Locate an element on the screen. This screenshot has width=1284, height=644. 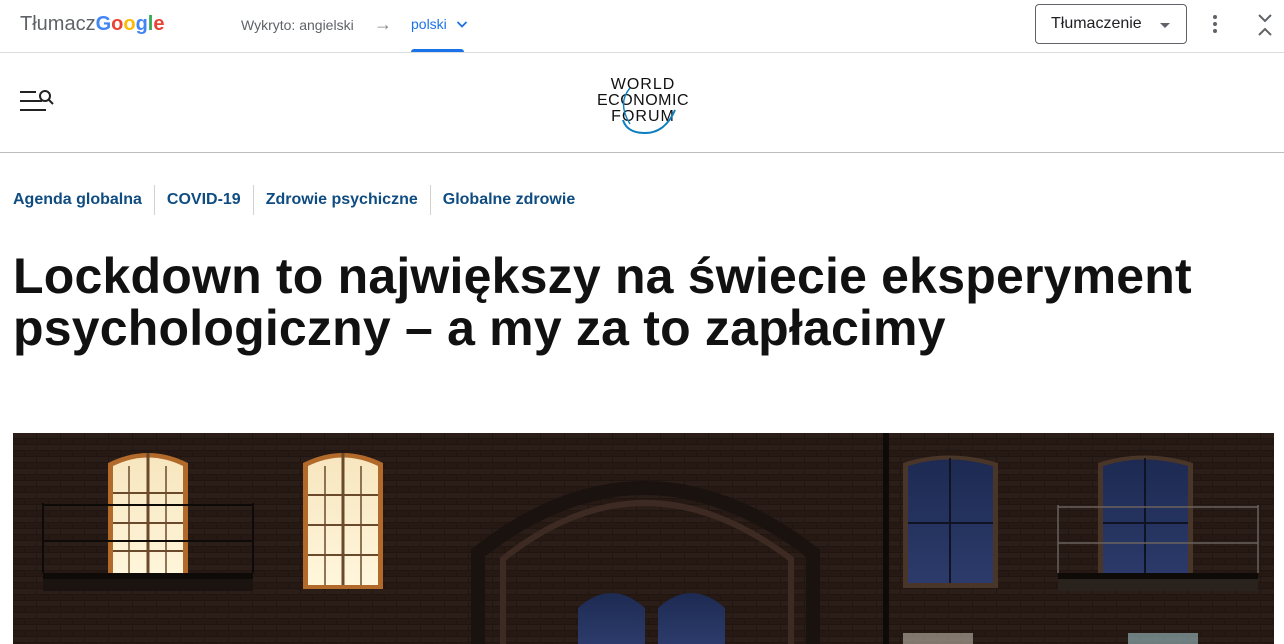
crumb-covid-19: COVID-19 is located at coordinates (203, 200).